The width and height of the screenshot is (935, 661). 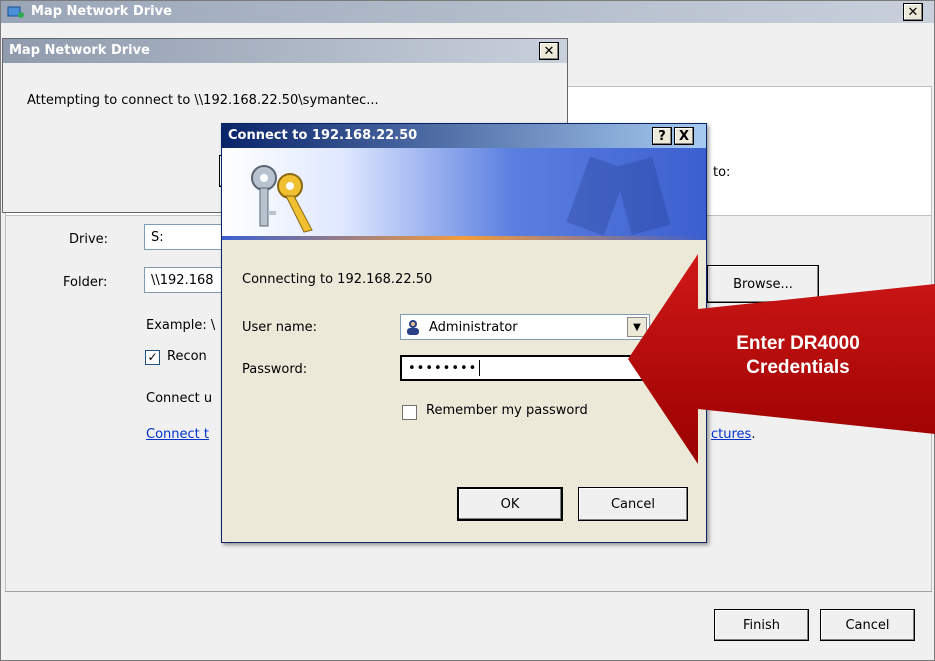 I want to click on help-button: ?, so click(x=662, y=136).